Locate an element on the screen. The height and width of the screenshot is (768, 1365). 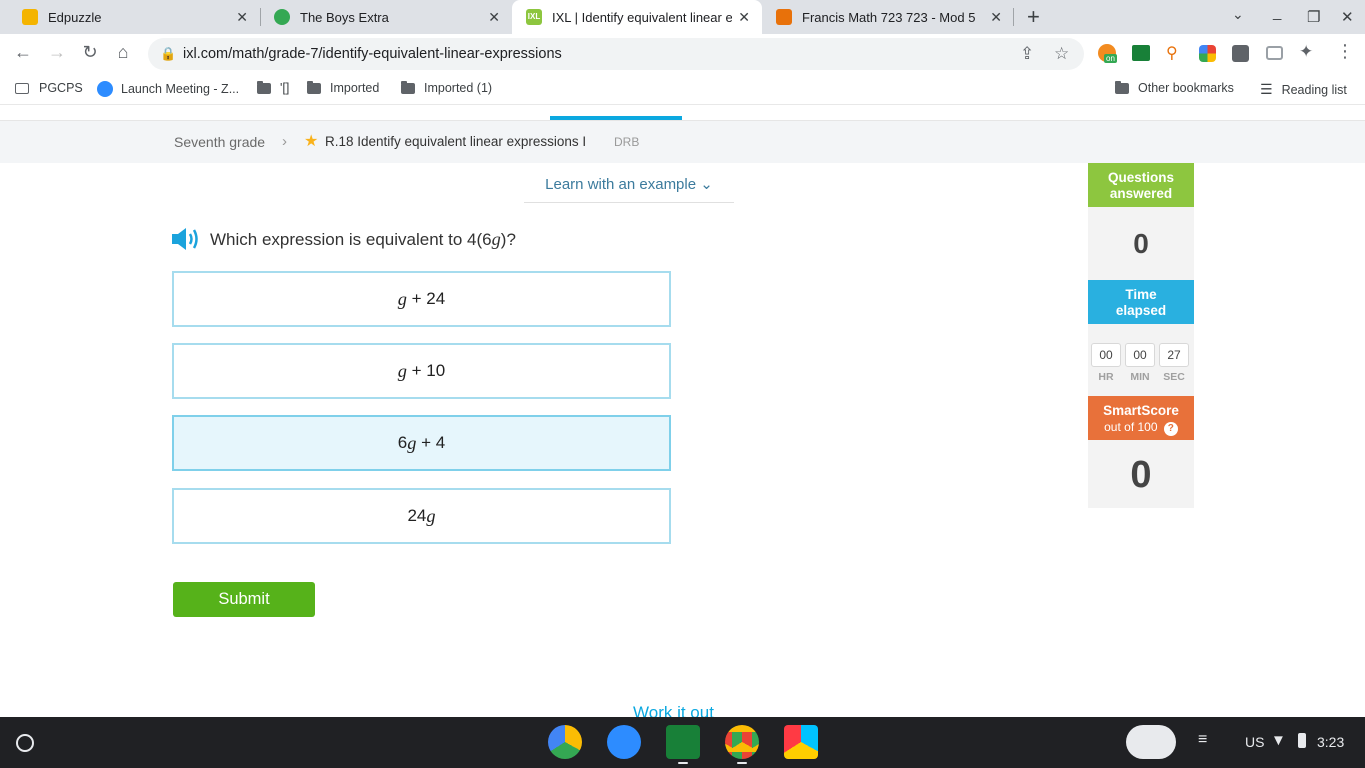
question-text: Which expression is equivalent to 4(6g)? is located at coordinates (363, 239).